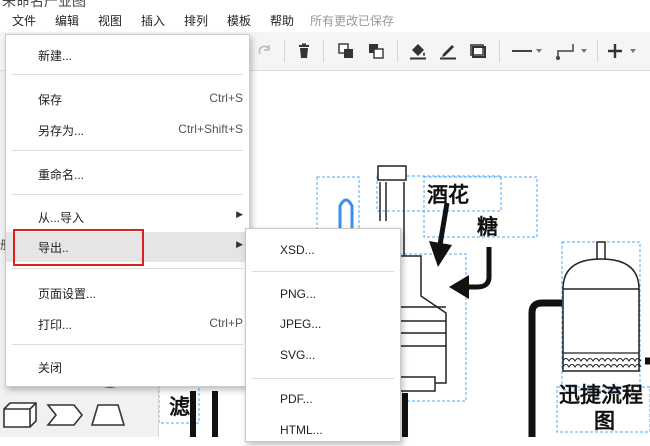  What do you see at coordinates (448, 194) in the screenshot?
I see `label-hops: 酒花` at bounding box center [448, 194].